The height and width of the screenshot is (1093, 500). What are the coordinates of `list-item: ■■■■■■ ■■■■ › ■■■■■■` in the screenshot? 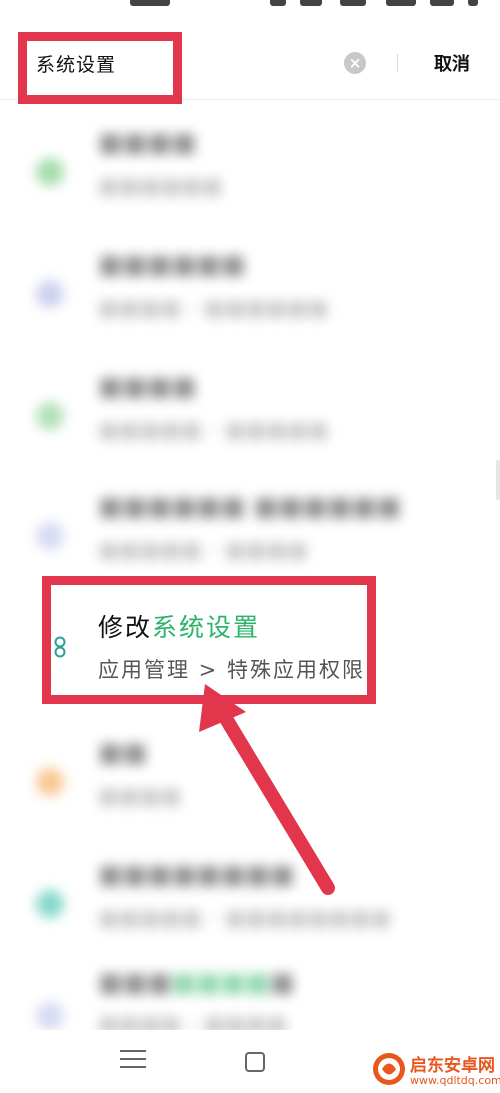 It's located at (250, 292).